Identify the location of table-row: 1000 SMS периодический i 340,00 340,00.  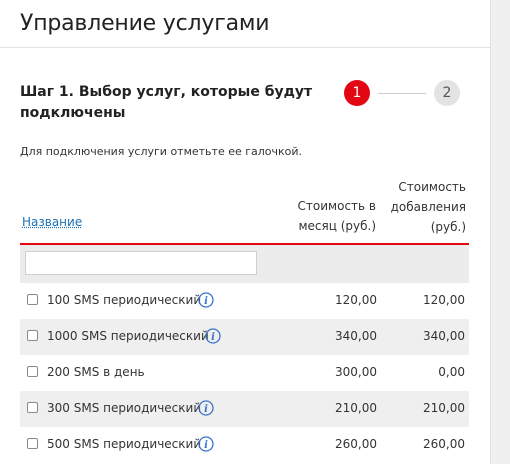
(244, 337).